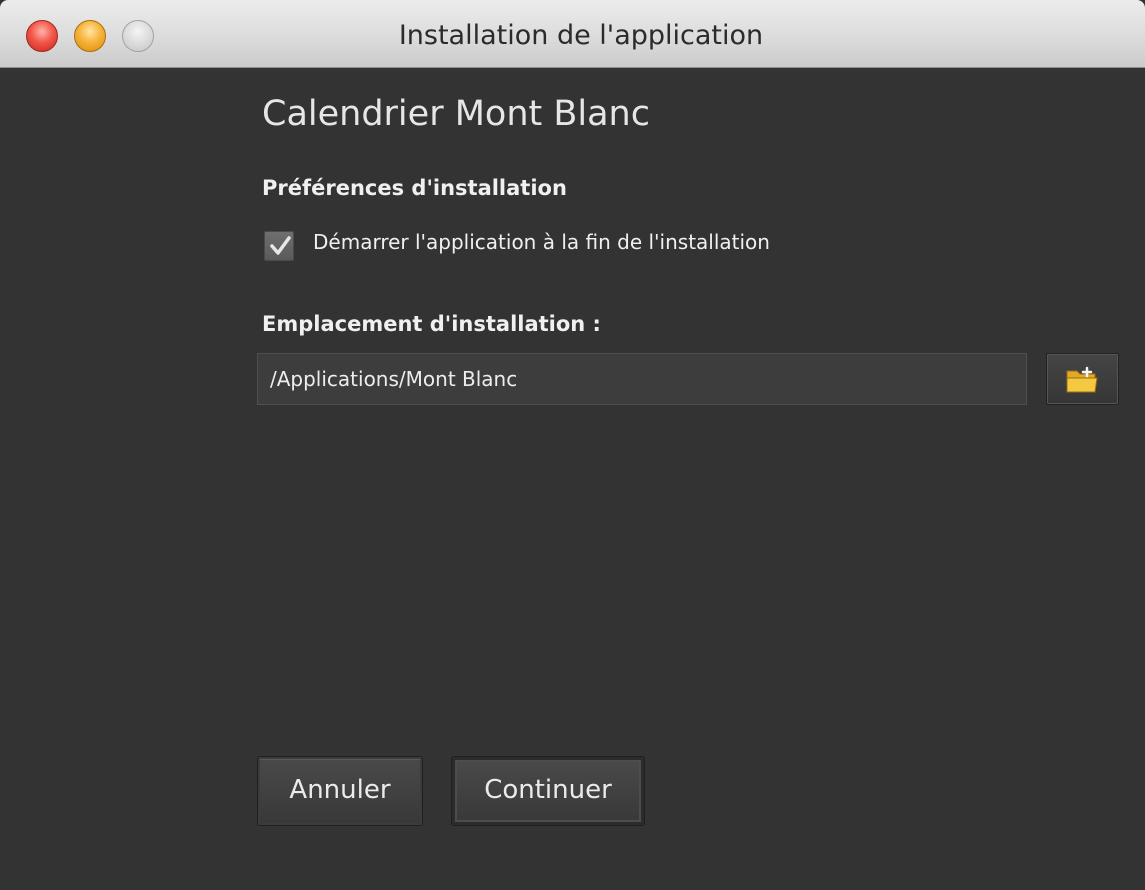 The image size is (1145, 890). Describe the element at coordinates (456, 114) in the screenshot. I see `app-name: Calendrier Mont Blanc` at that location.